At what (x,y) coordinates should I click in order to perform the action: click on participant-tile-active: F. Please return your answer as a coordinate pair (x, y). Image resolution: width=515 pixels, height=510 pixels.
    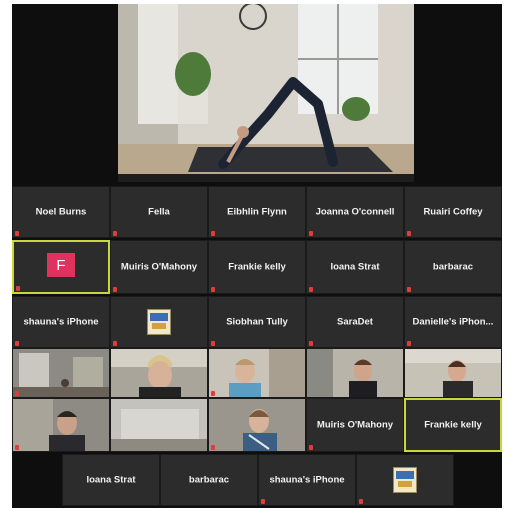
    Looking at the image, I should click on (61, 267).